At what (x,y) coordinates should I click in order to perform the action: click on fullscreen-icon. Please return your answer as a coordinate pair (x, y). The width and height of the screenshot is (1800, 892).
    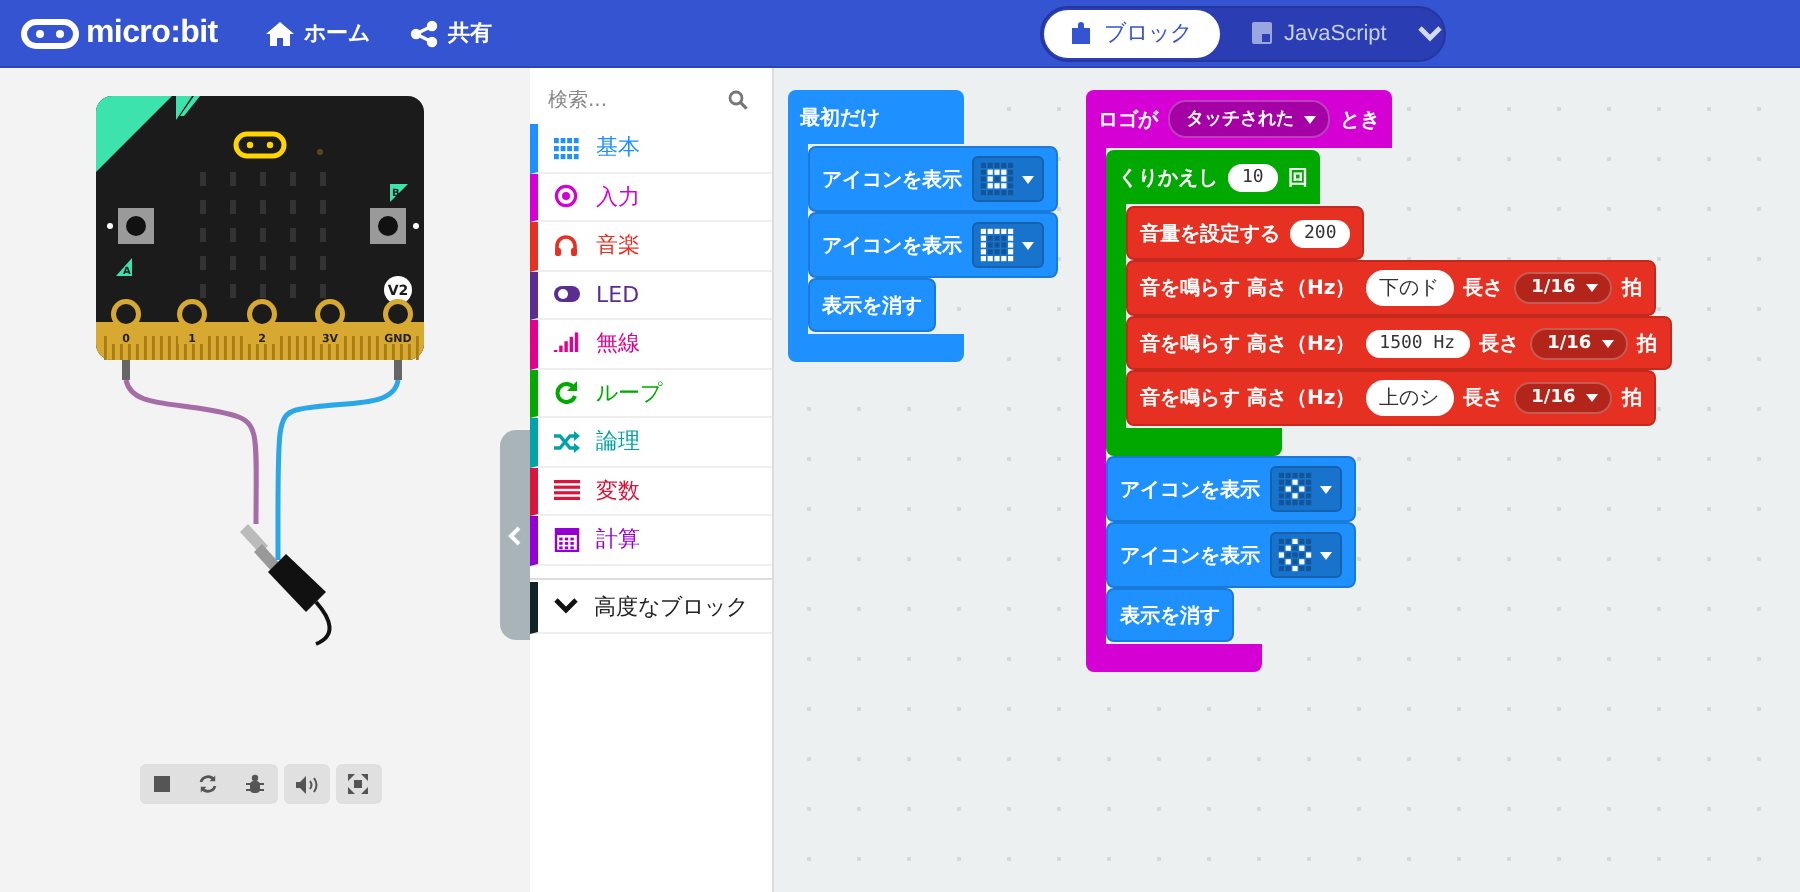
    Looking at the image, I should click on (358, 784).